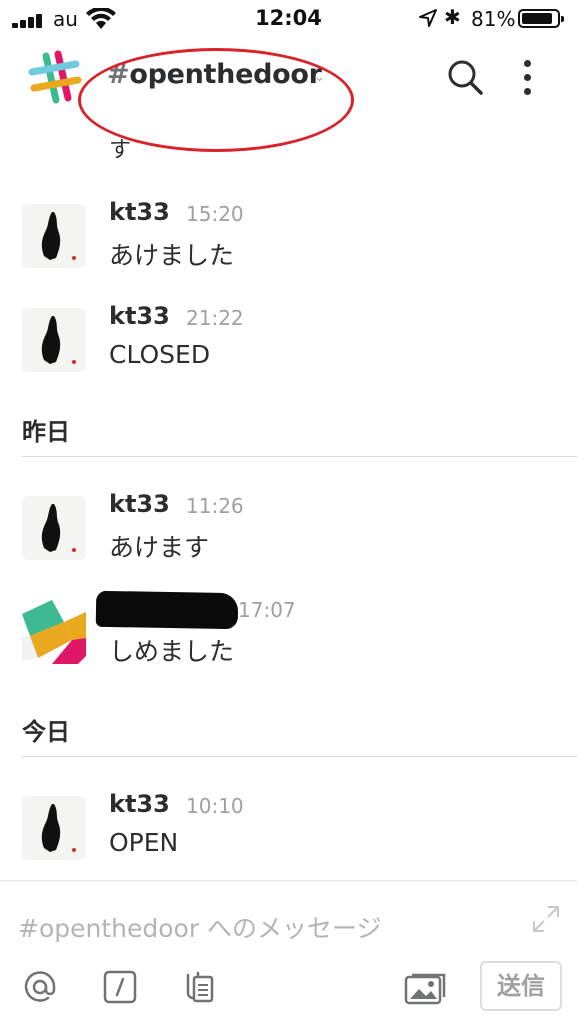 This screenshot has width=577, height=1025. What do you see at coordinates (288, 632) in the screenshot?
I see `message-item: 17:07 しめました` at bounding box center [288, 632].